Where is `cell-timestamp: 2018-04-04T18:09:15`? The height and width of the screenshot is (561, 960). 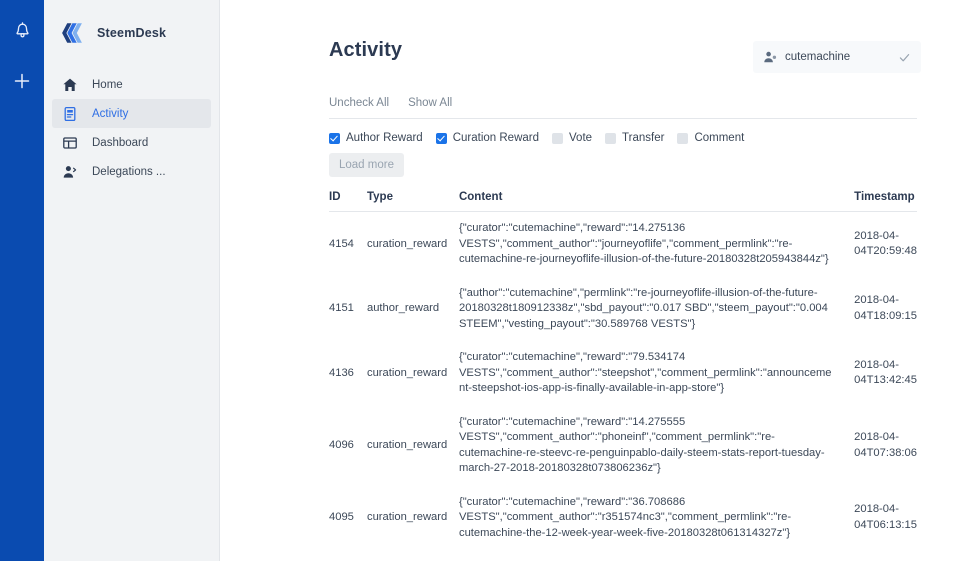
cell-timestamp: 2018-04-04T18:09:15 is located at coordinates (885, 308).